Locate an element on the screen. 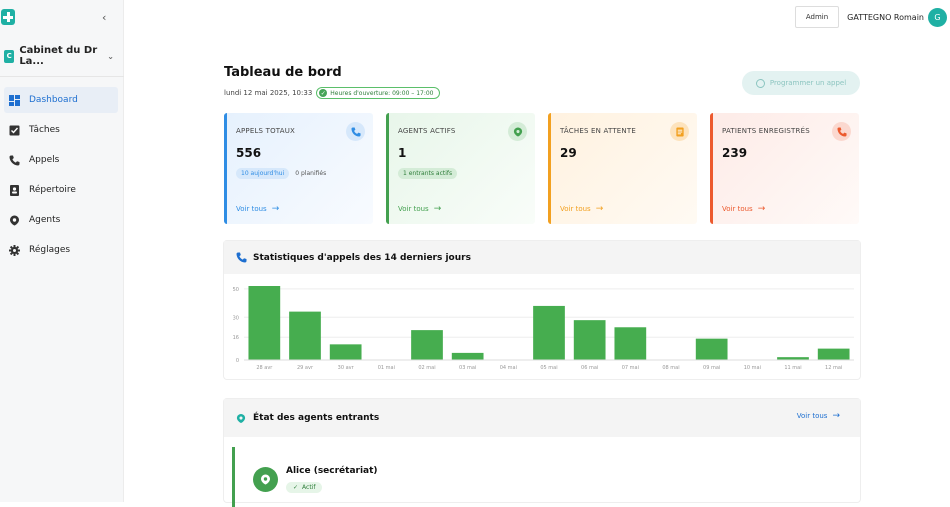  app-logo is located at coordinates (8, 17).